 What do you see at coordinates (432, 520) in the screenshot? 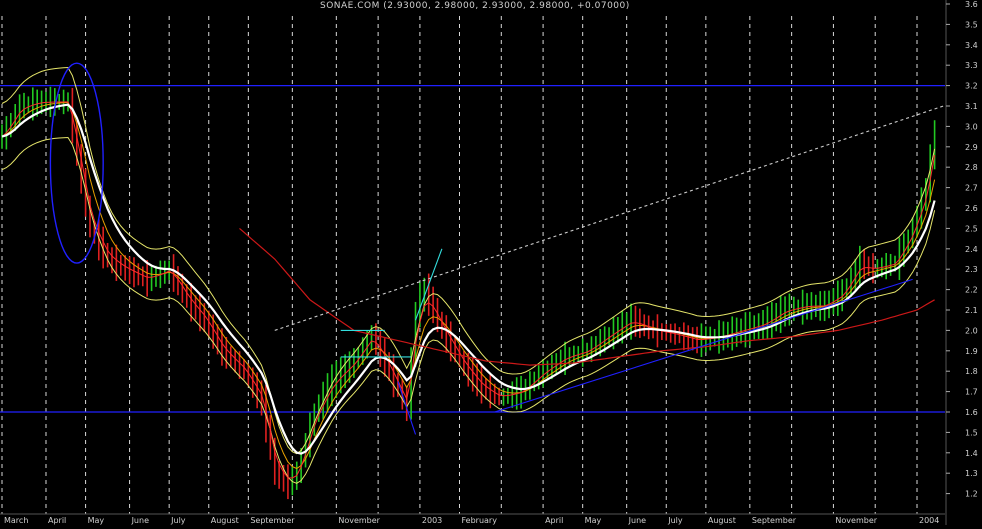
I see `x-tick-label: 2003` at bounding box center [432, 520].